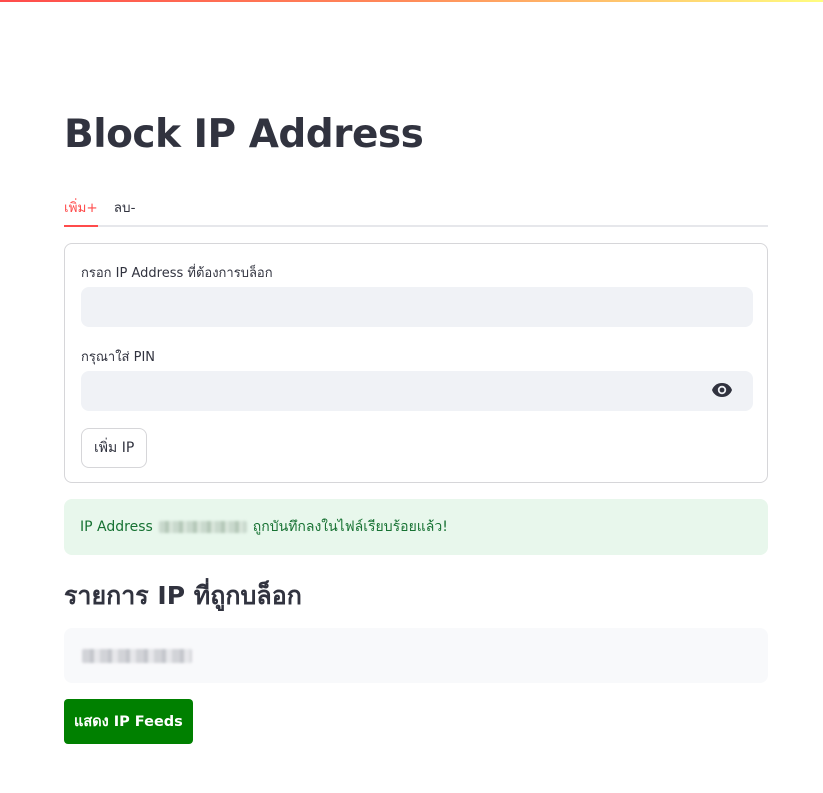 This screenshot has height=793, width=823. I want to click on blocked-list-heading: รายการ IP ที่ถูกบล็อก, so click(183, 595).